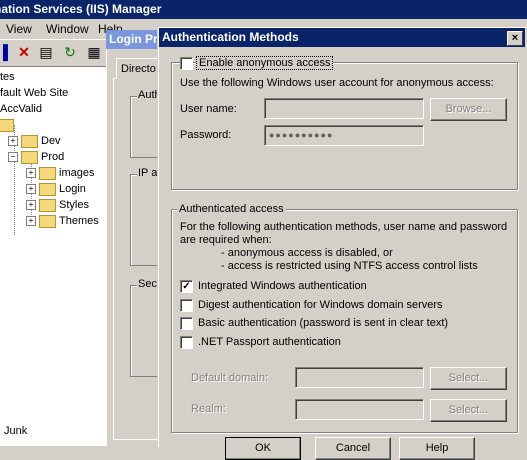 This screenshot has height=460, width=527. I want to click on enable-anonymous-checkbox, so click(186, 63).